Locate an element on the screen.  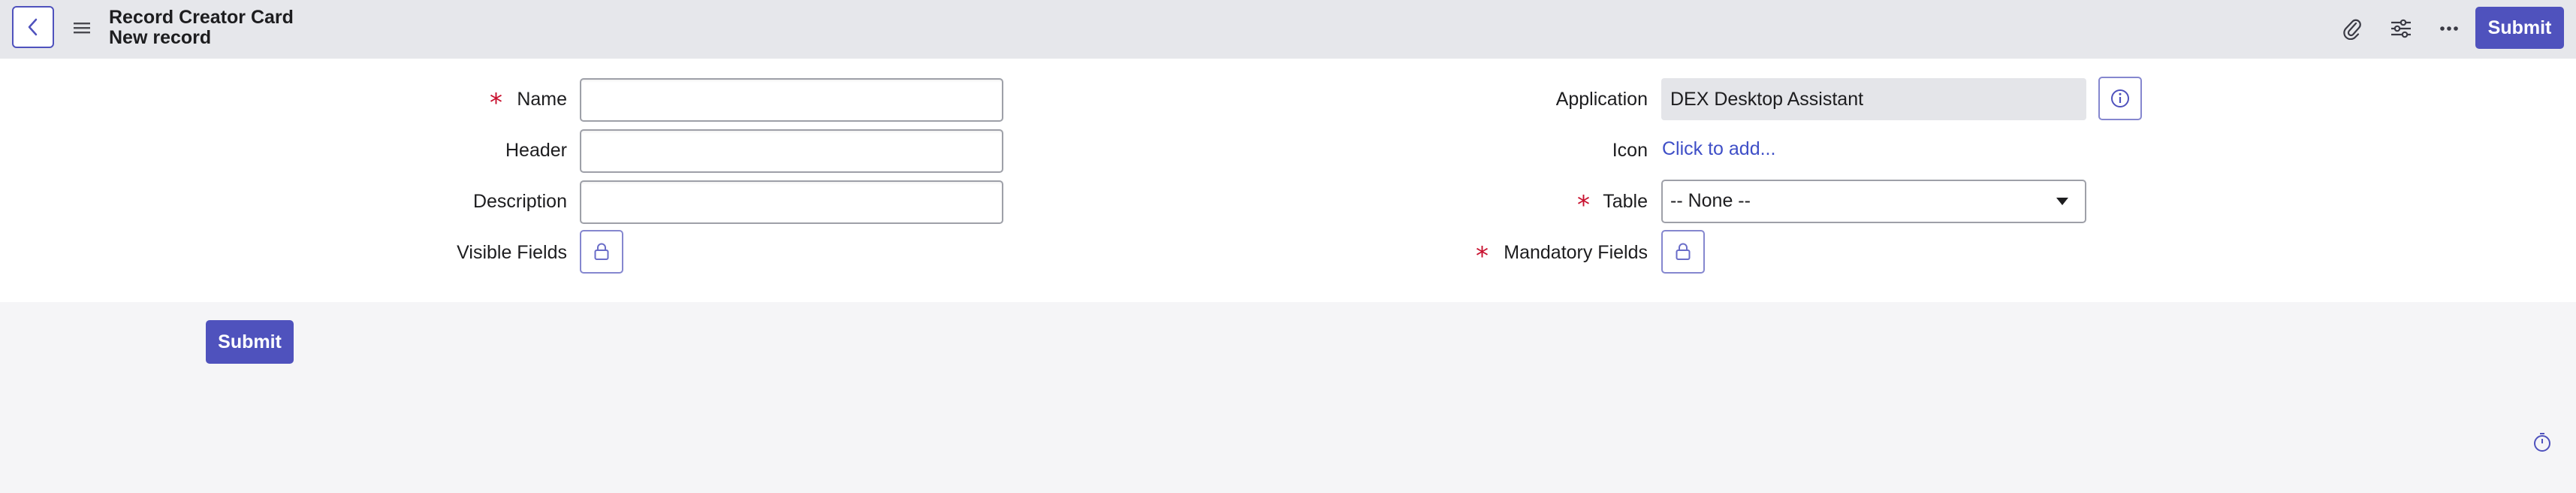
page-title: Record Creator Card is located at coordinates (202, 17).